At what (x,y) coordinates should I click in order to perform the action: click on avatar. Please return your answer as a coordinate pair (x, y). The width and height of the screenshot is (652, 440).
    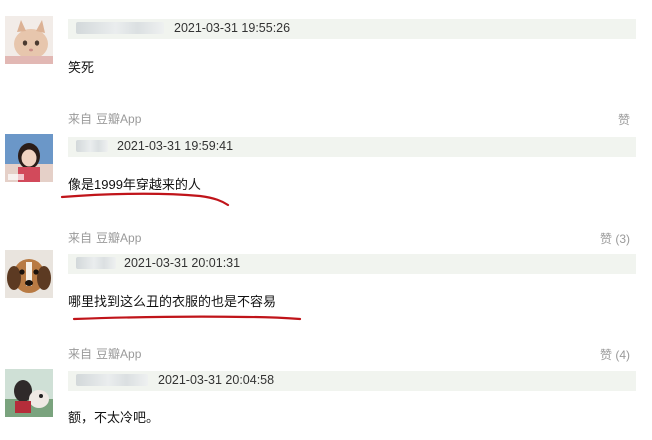
    Looking at the image, I should click on (29, 393).